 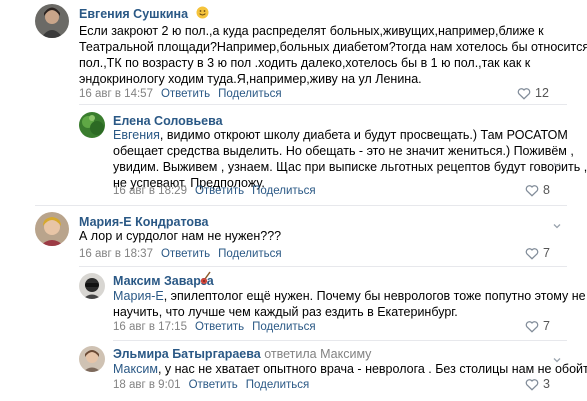 What do you see at coordinates (533, 93) in the screenshot?
I see `like-button: 12` at bounding box center [533, 93].